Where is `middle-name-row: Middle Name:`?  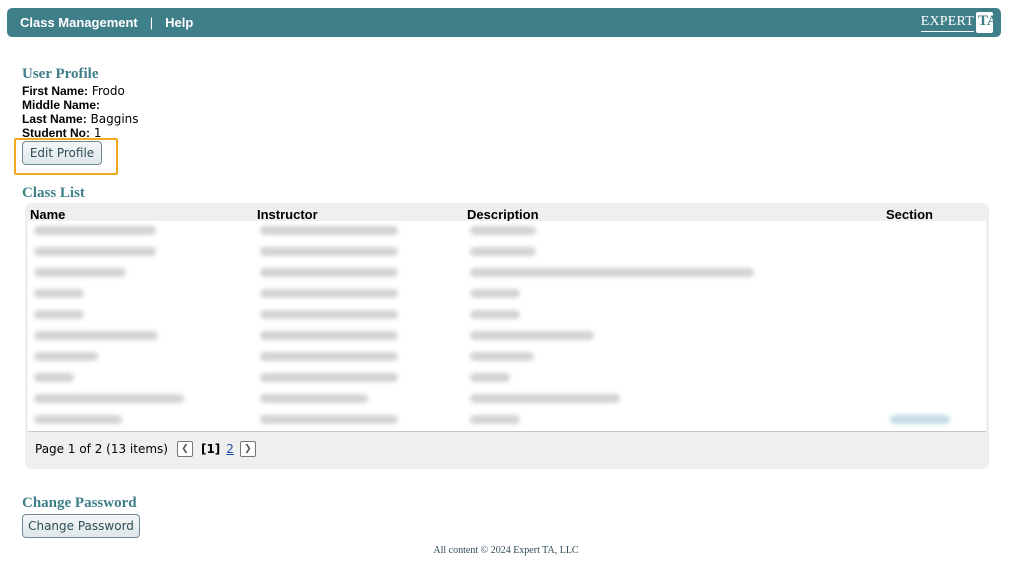 middle-name-row: Middle Name: is located at coordinates (80, 105).